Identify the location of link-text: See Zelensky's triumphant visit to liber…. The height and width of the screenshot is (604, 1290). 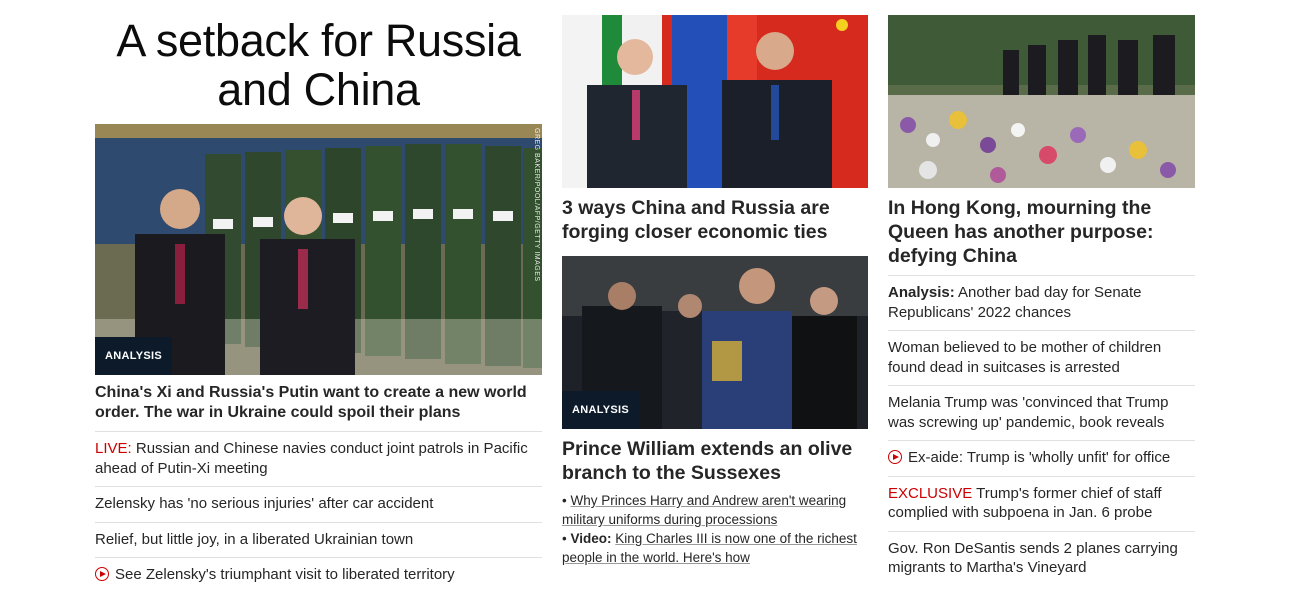
(285, 574).